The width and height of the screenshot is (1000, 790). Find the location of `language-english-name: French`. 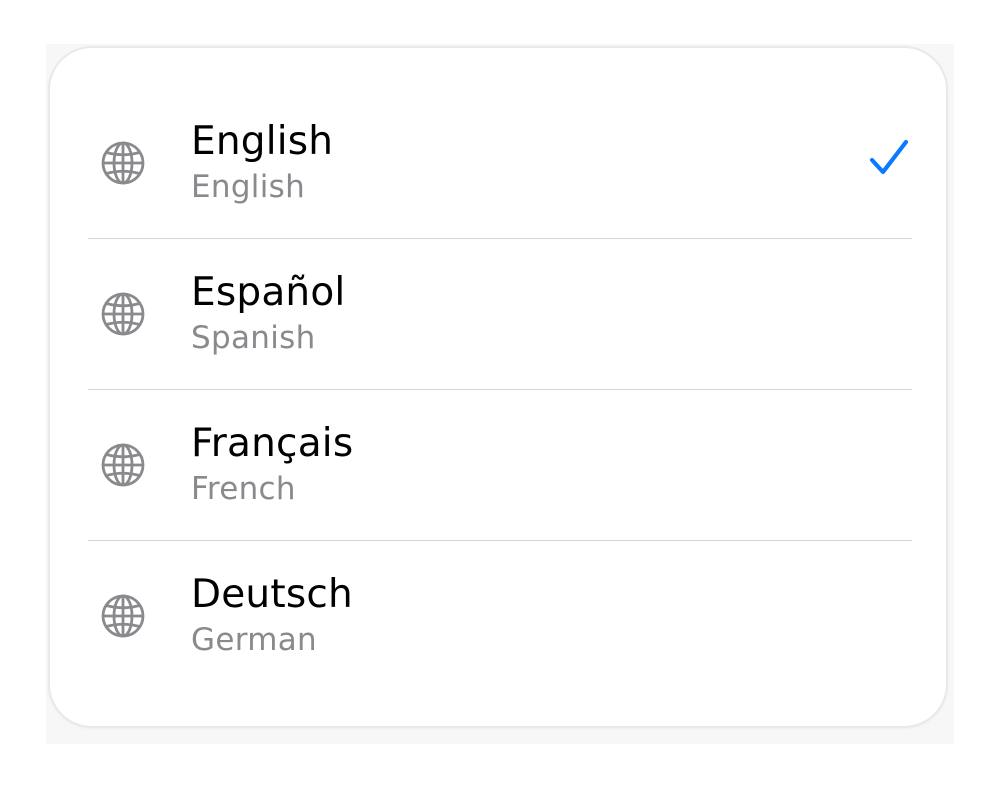

language-english-name: French is located at coordinates (243, 489).